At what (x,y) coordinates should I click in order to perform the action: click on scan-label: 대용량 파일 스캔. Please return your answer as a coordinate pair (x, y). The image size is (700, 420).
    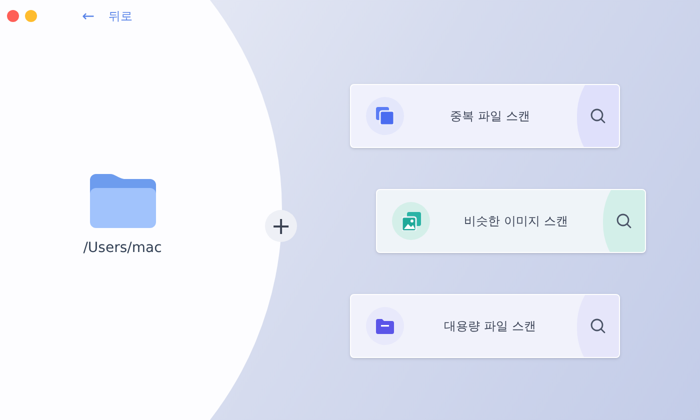
    Looking at the image, I should click on (490, 326).